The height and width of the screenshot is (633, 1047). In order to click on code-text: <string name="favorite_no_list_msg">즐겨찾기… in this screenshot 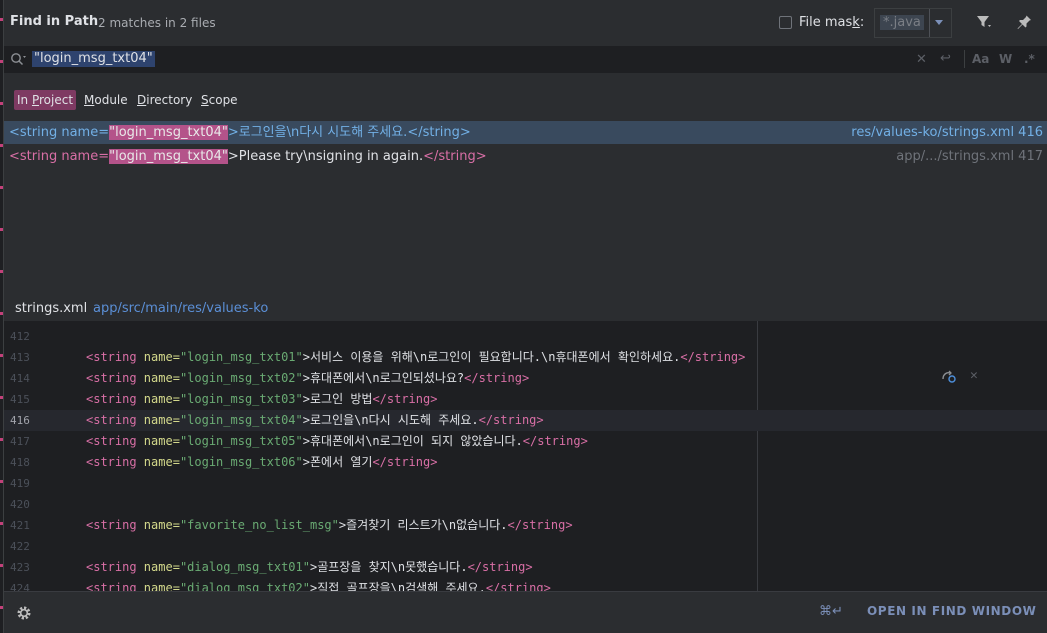, I will do `click(329, 525)`.